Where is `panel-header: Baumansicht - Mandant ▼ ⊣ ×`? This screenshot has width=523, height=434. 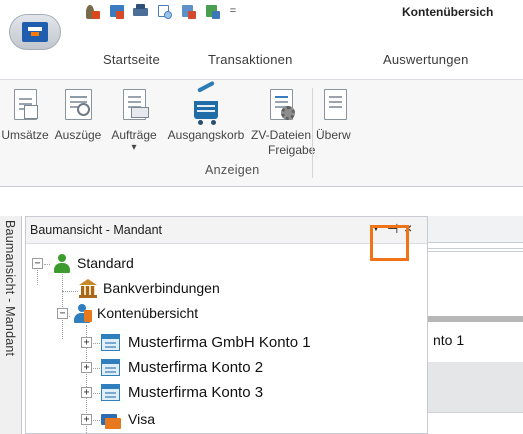 panel-header: Baumansicht - Mandant ▼ ⊣ × is located at coordinates (226, 230).